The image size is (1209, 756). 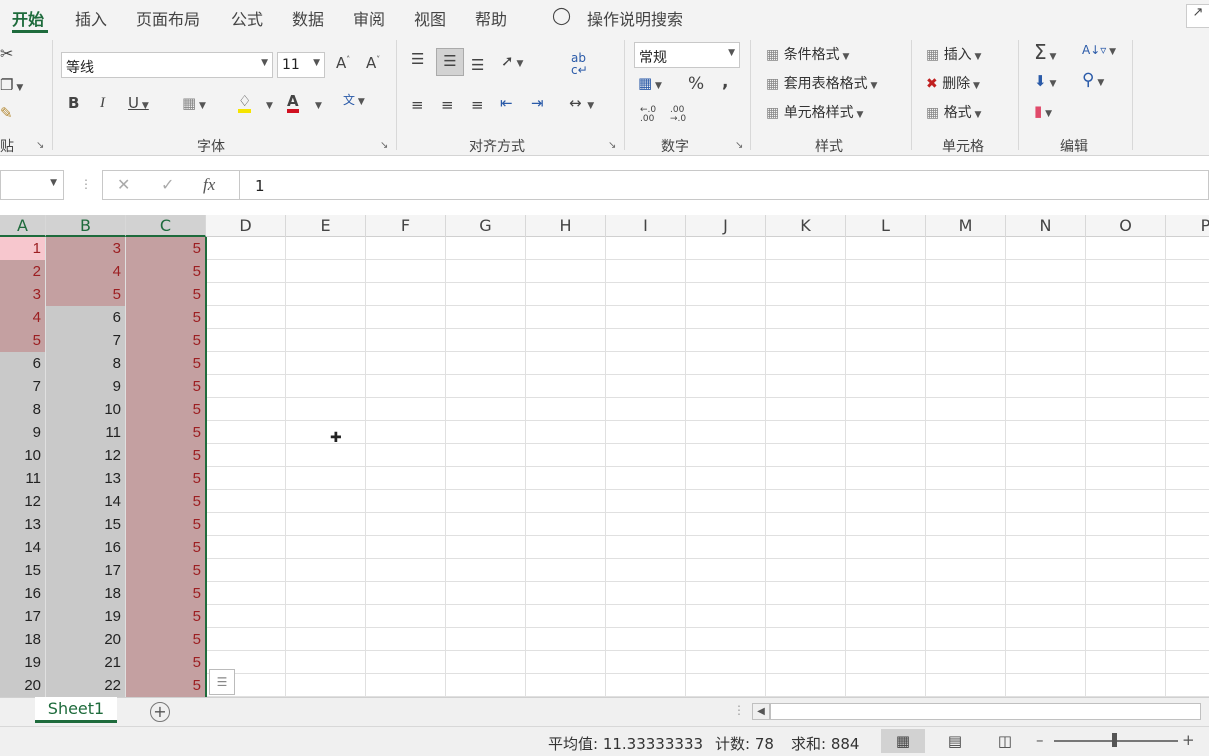 What do you see at coordinates (903, 741) in the screenshot?
I see `normal-view-icon: ▦` at bounding box center [903, 741].